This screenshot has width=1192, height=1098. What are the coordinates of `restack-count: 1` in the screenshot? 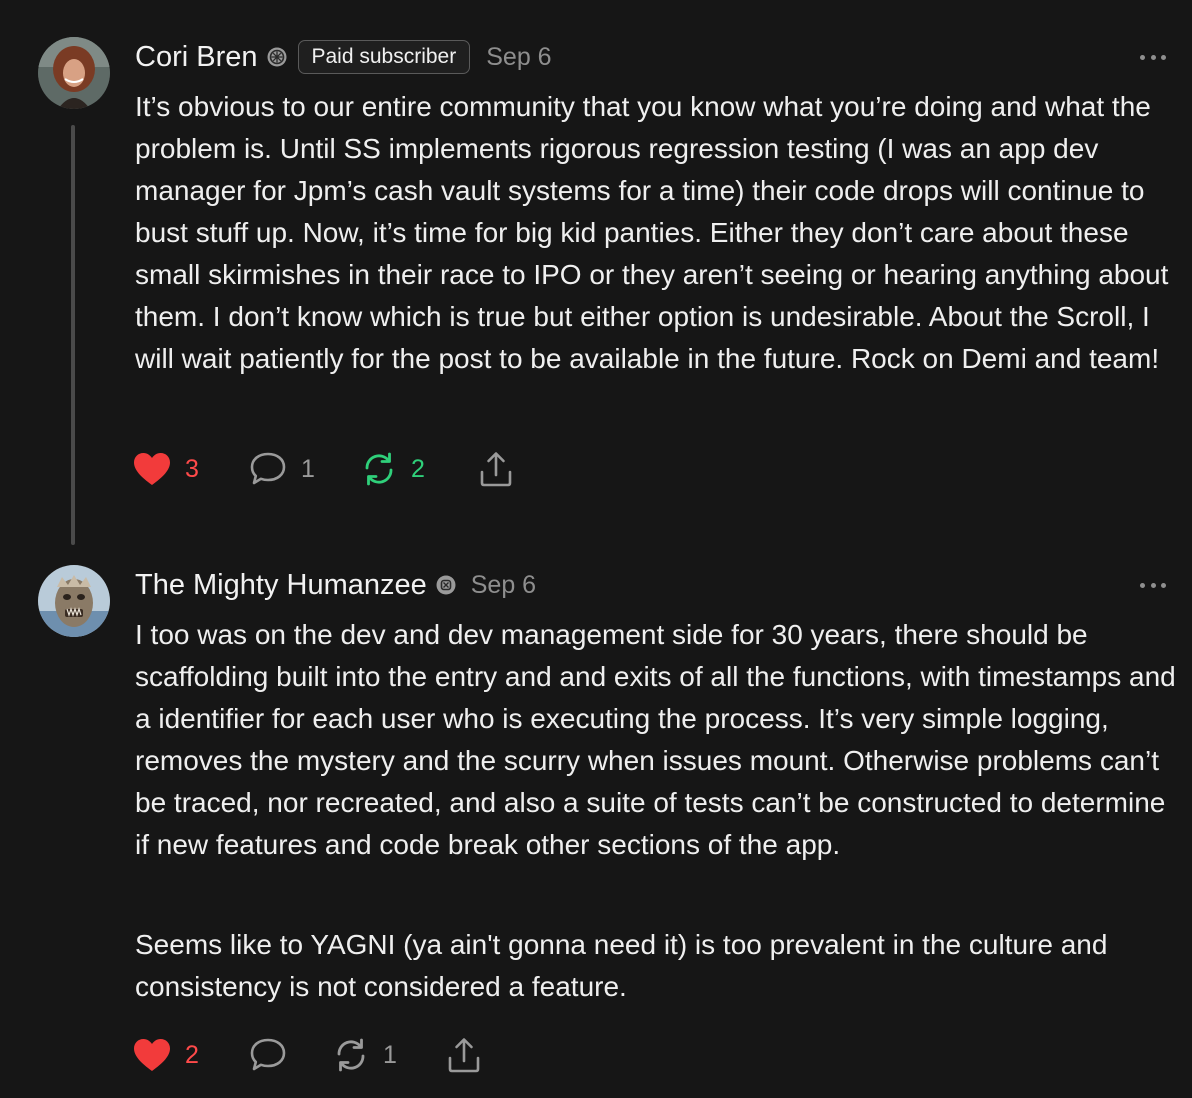 It's located at (390, 1054).